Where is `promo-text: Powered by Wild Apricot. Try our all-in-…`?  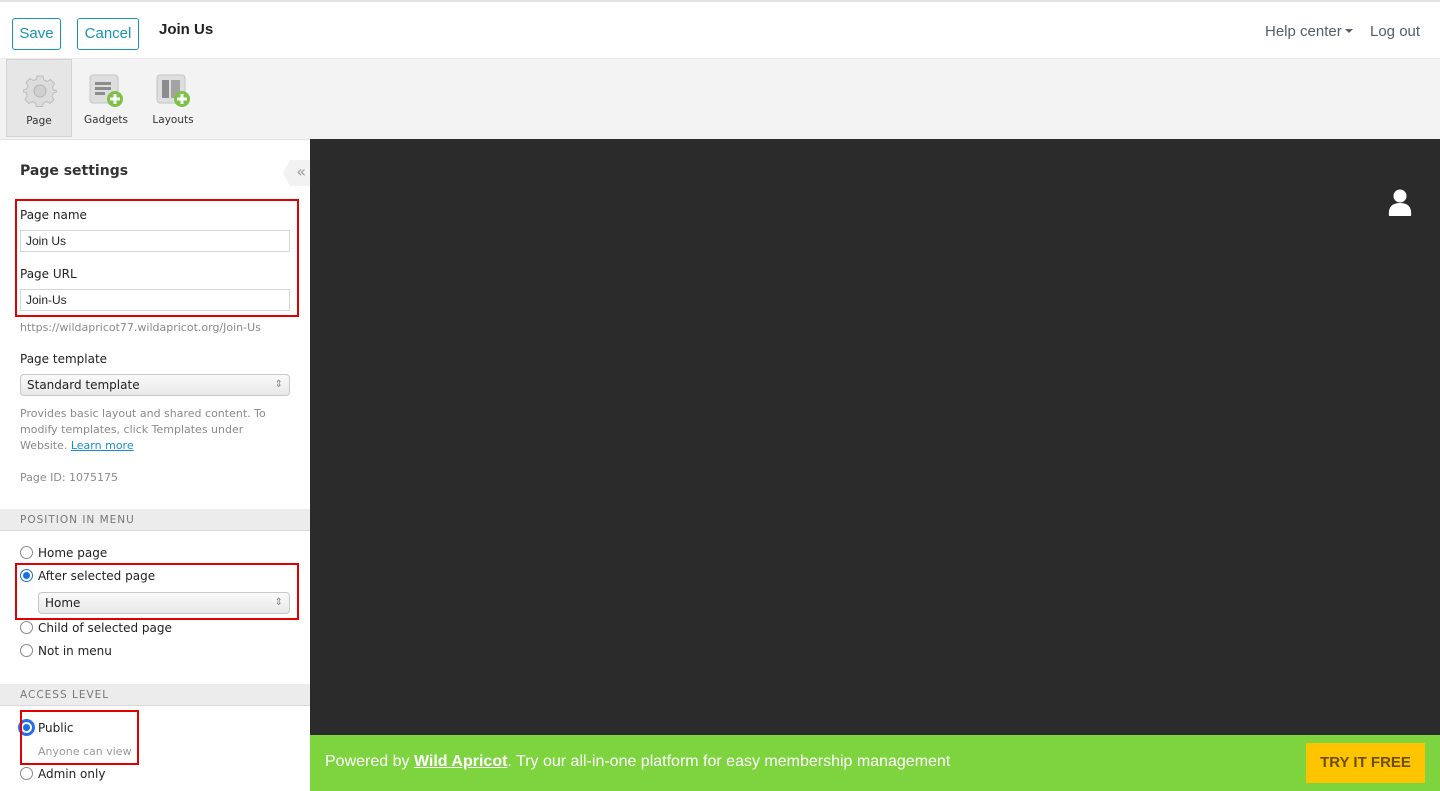
promo-text: Powered by Wild Apricot. Try our all-in-… is located at coordinates (637, 762).